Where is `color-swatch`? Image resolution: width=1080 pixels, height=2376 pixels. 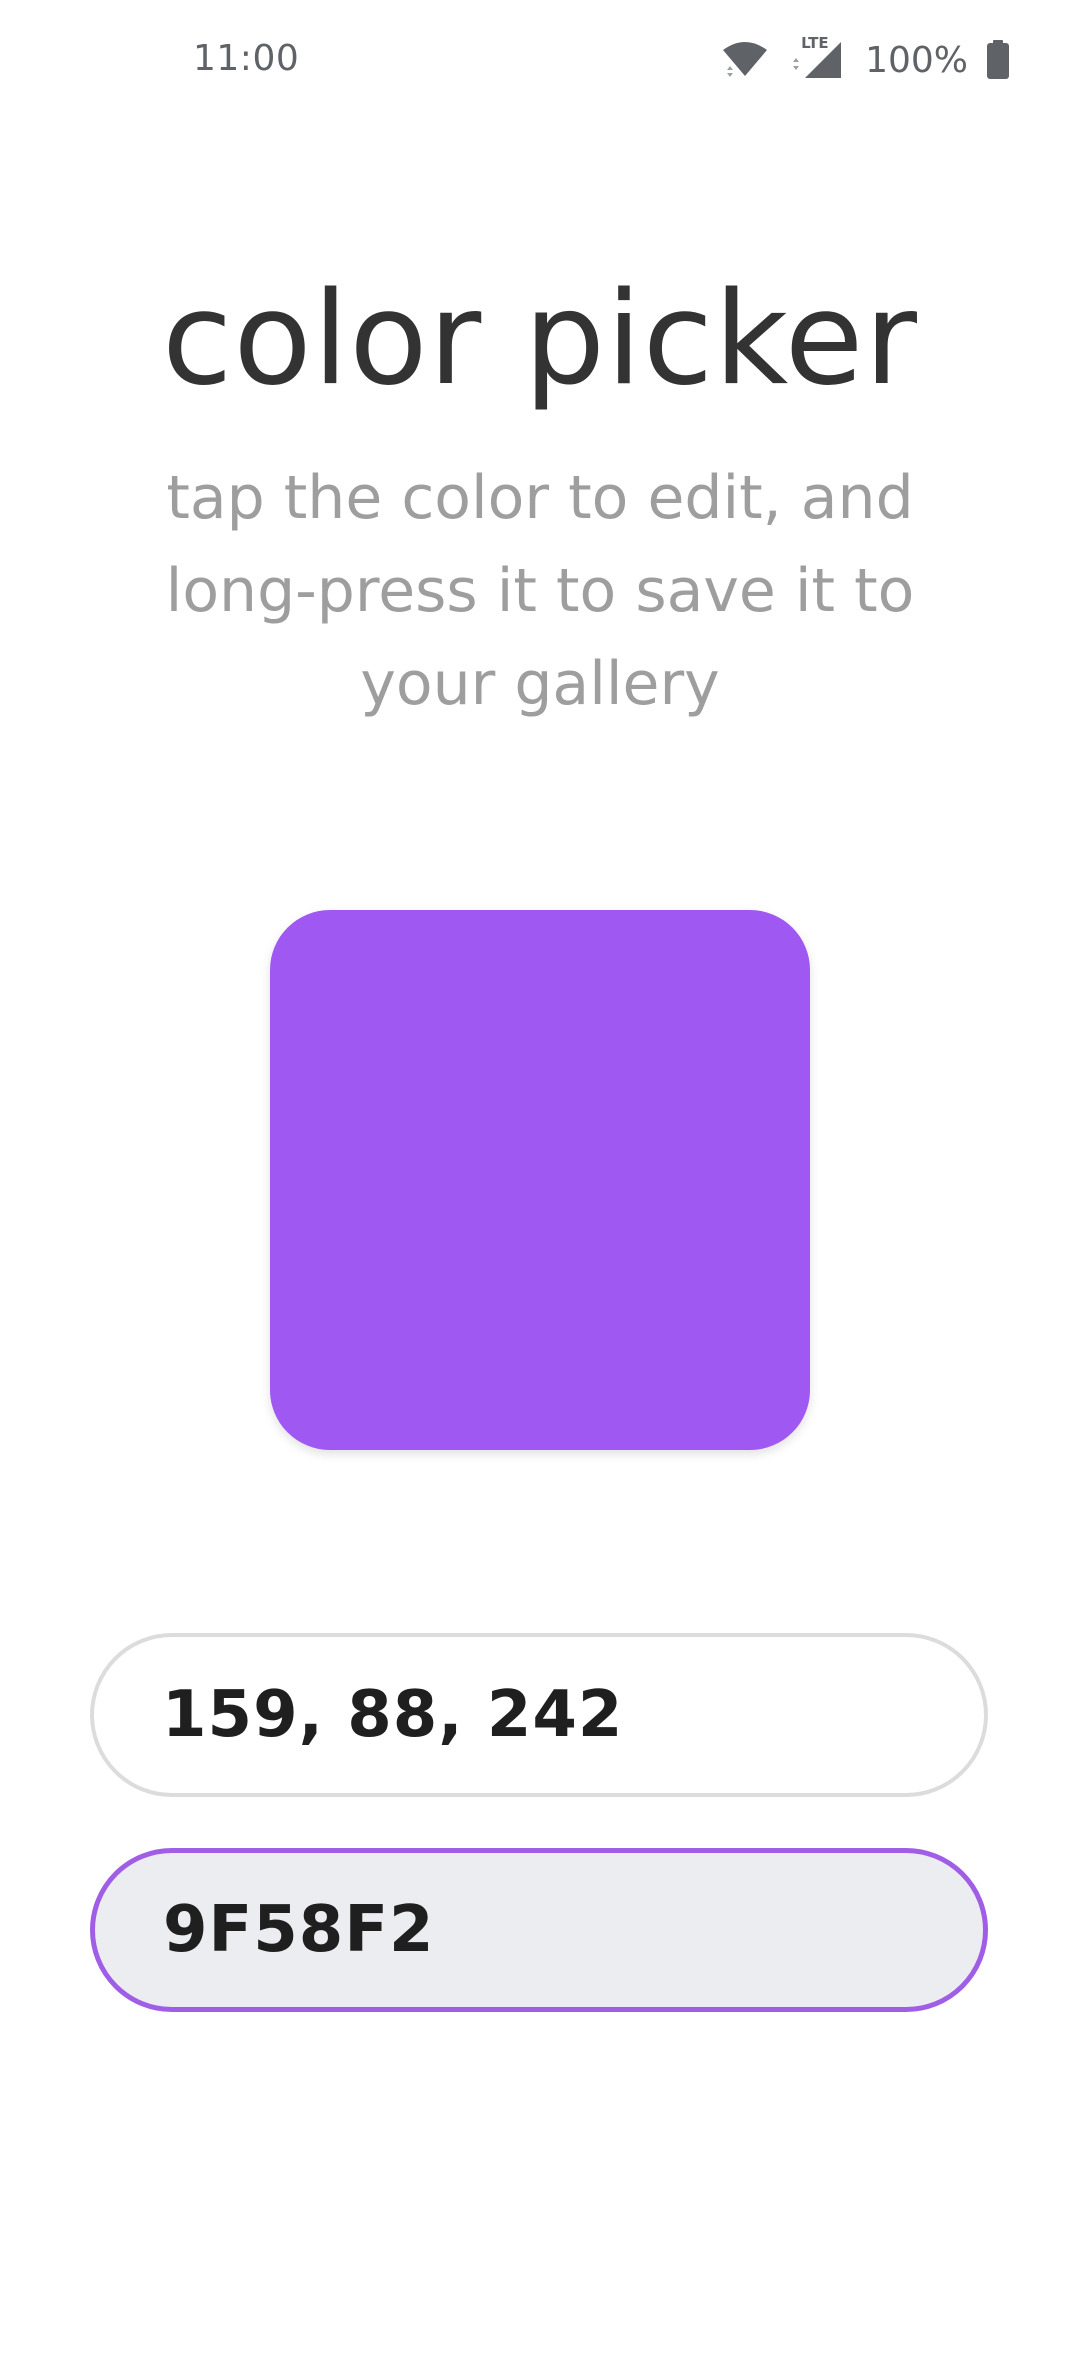
color-swatch is located at coordinates (540, 1180).